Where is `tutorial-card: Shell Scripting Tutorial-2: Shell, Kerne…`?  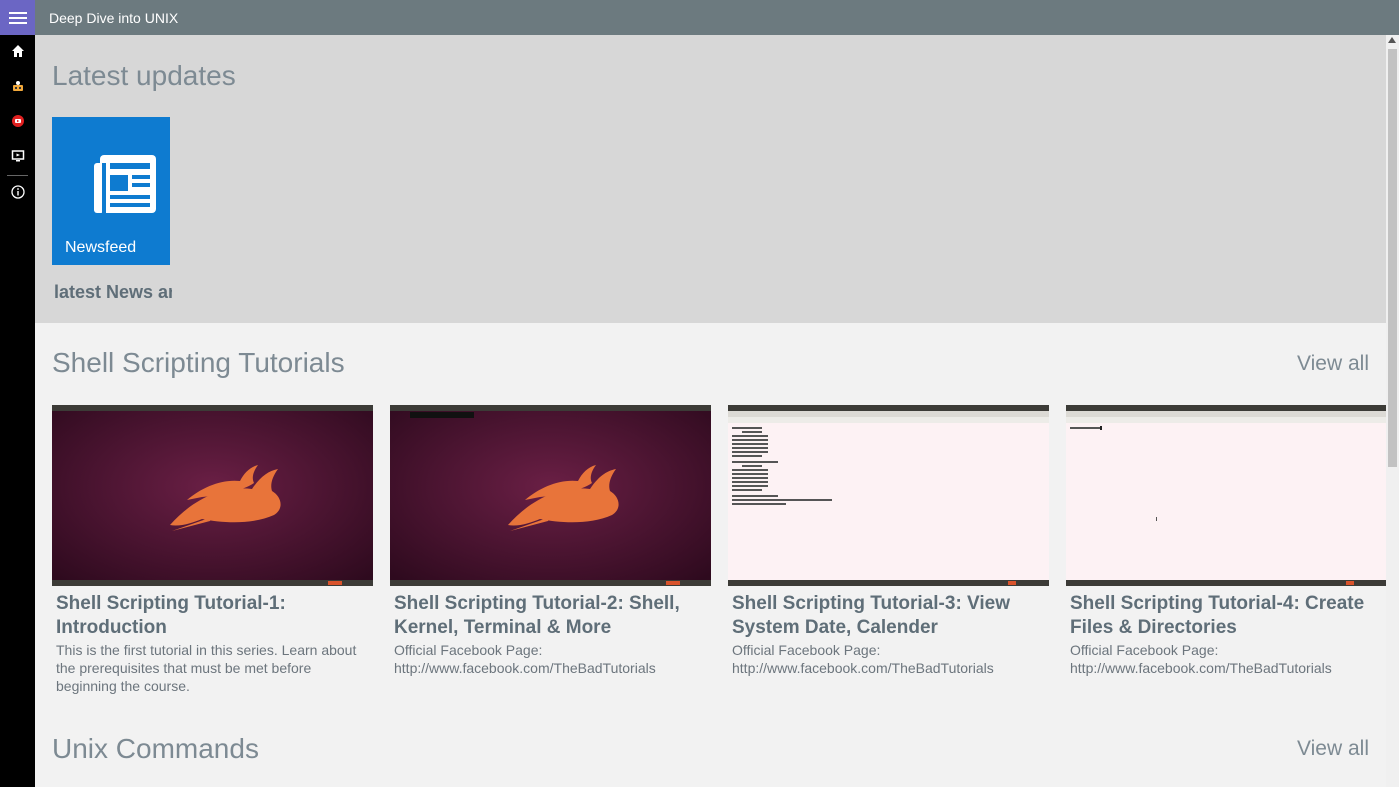
tutorial-card: Shell Scripting Tutorial-2: Shell, Kerne… is located at coordinates (550, 541).